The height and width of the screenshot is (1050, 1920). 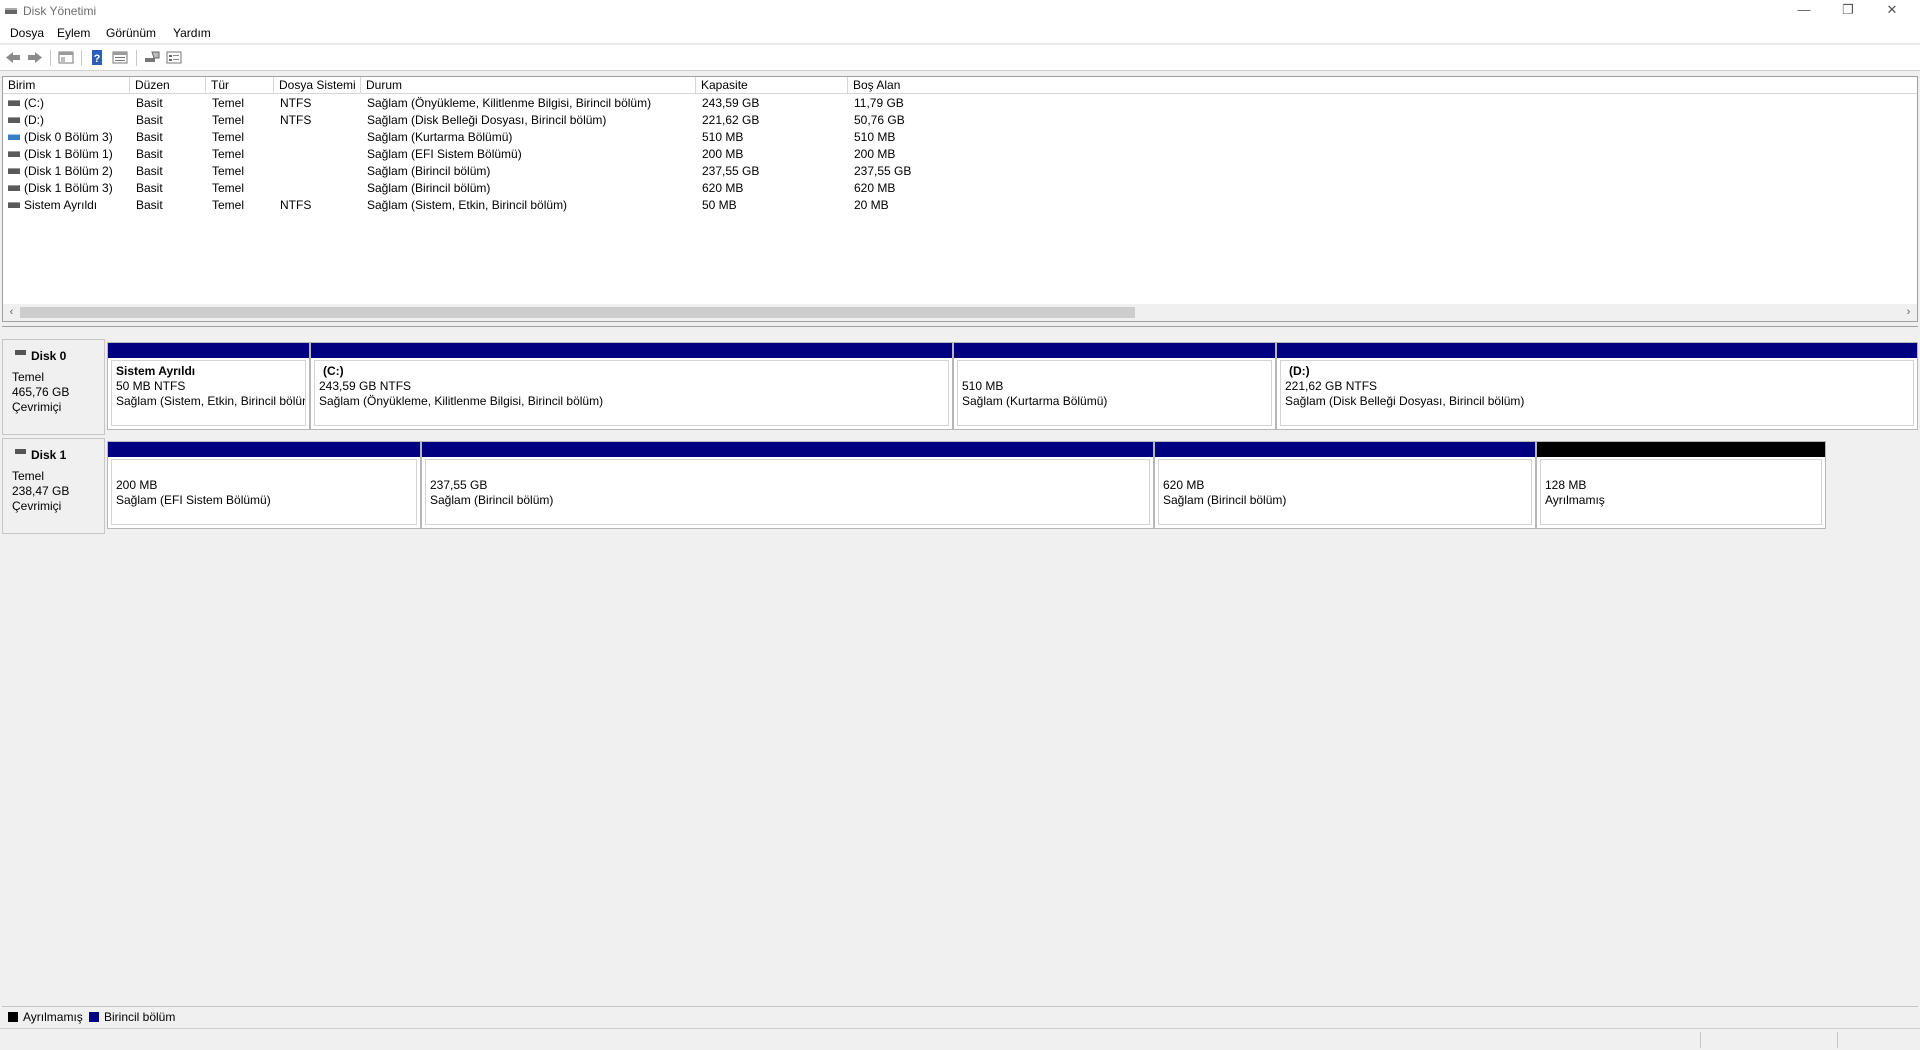 I want to click on table-cell-name: (D:), so click(x=34, y=120).